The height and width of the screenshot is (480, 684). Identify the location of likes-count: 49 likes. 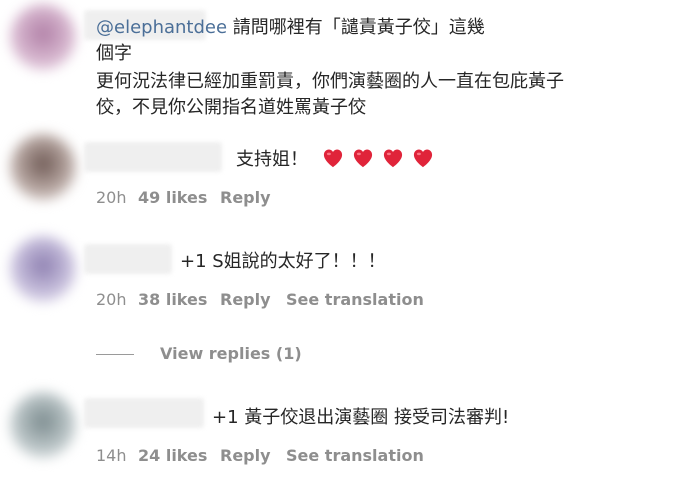
(179, 198).